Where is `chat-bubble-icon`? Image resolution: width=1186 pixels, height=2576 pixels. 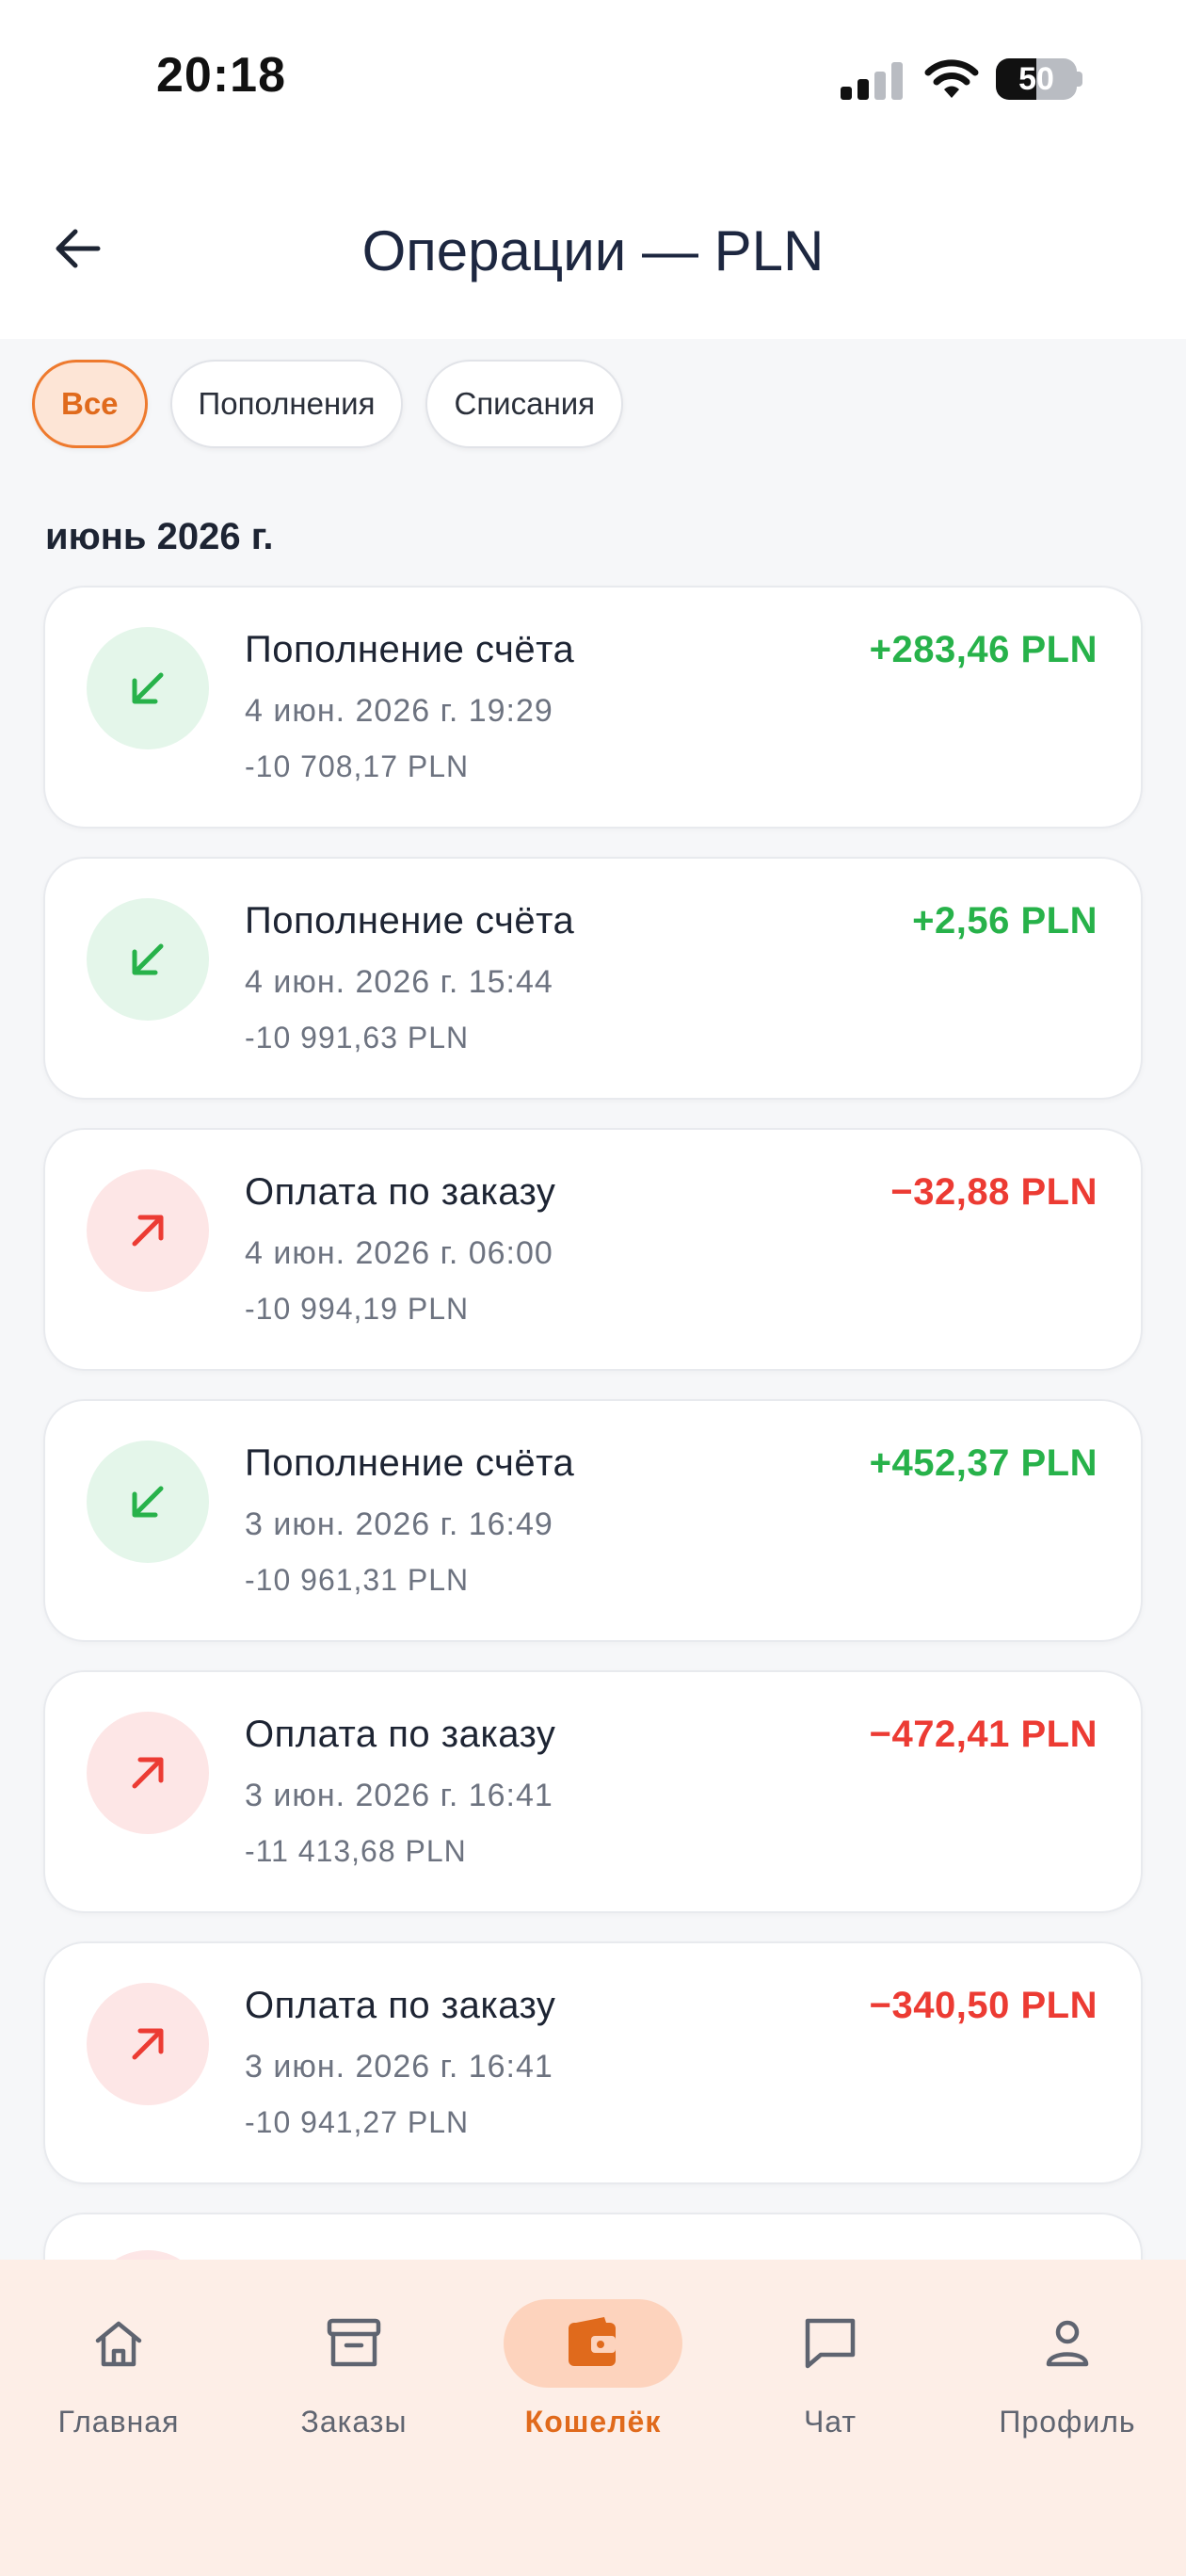 chat-bubble-icon is located at coordinates (830, 2343).